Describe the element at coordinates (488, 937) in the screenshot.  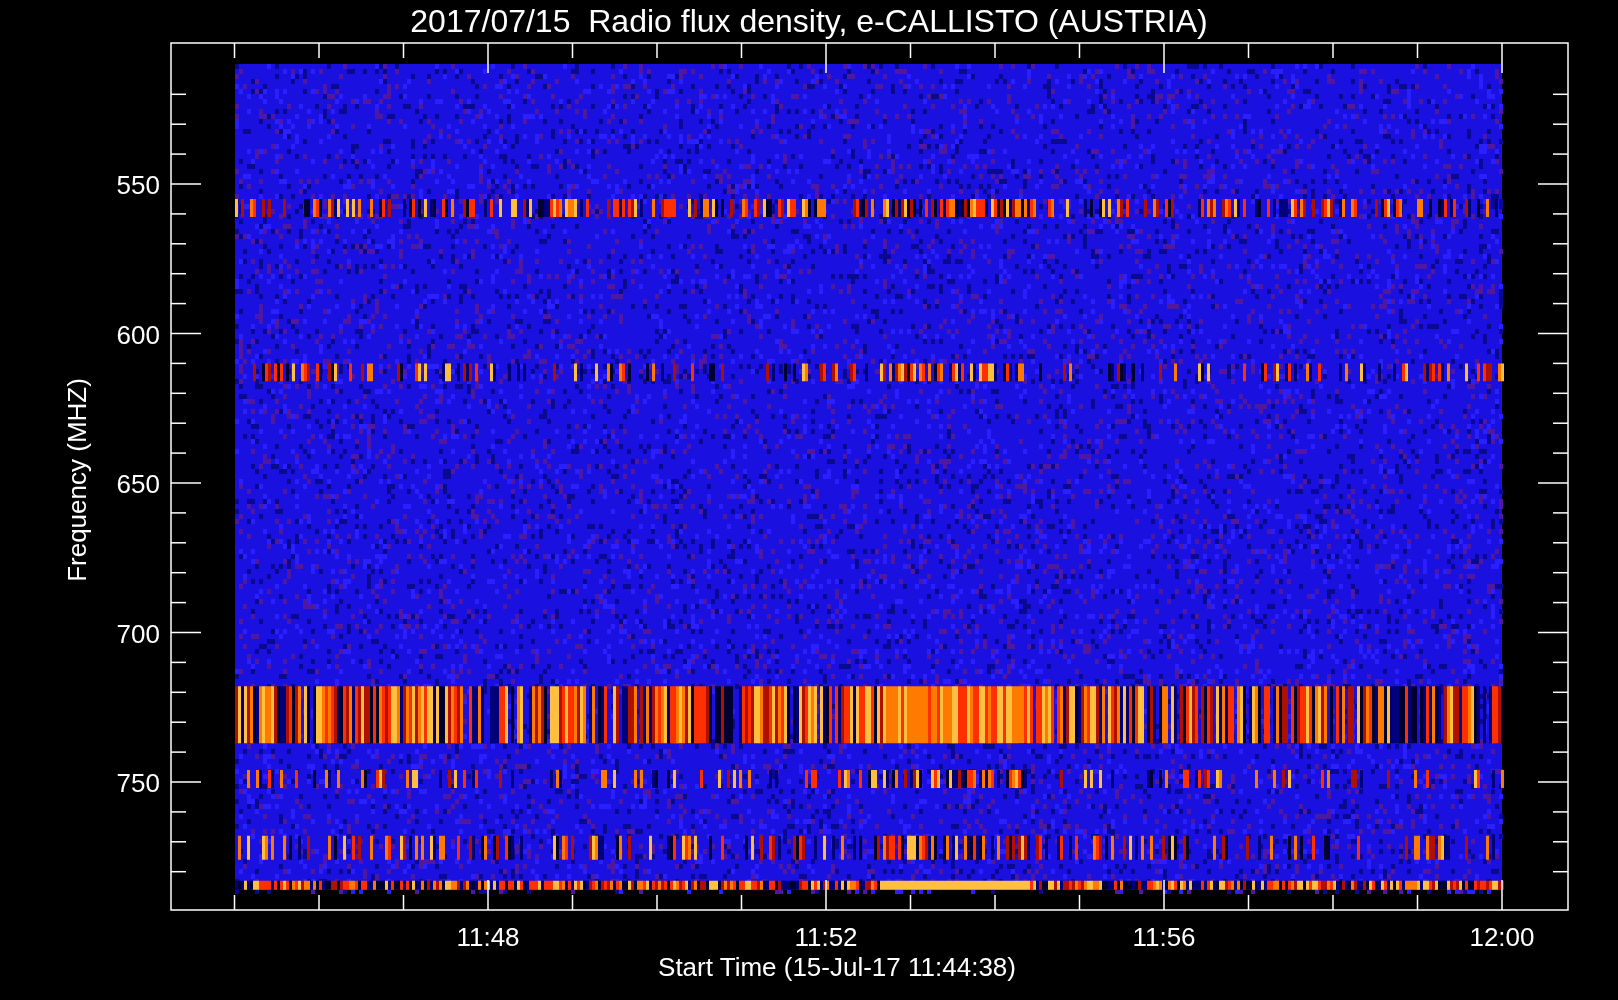
I see `tick-label: 11:48` at that location.